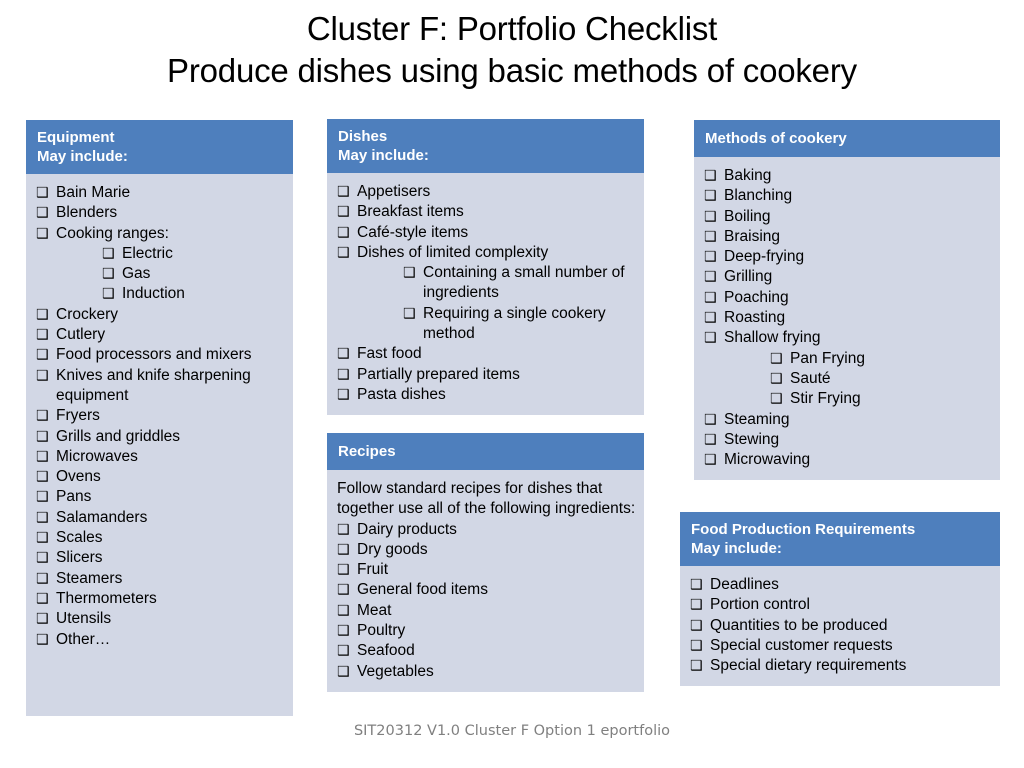 This screenshot has height=768, width=1024. What do you see at coordinates (841, 605) in the screenshot?
I see `checklist-item: ❑ Portion control` at bounding box center [841, 605].